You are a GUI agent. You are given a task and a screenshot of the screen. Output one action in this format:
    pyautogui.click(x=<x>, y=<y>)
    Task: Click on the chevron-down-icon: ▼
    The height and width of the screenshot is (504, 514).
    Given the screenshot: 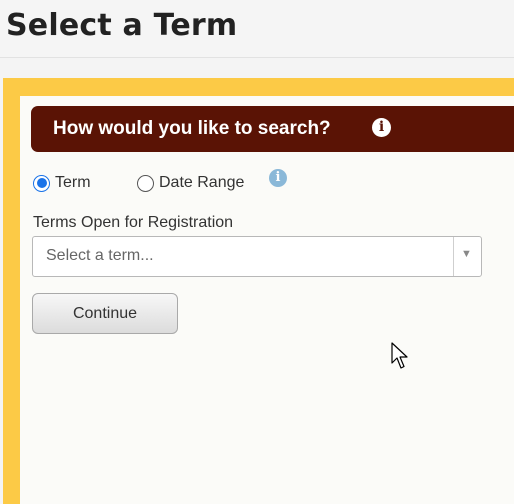 What is the action you would take?
    pyautogui.click(x=466, y=254)
    